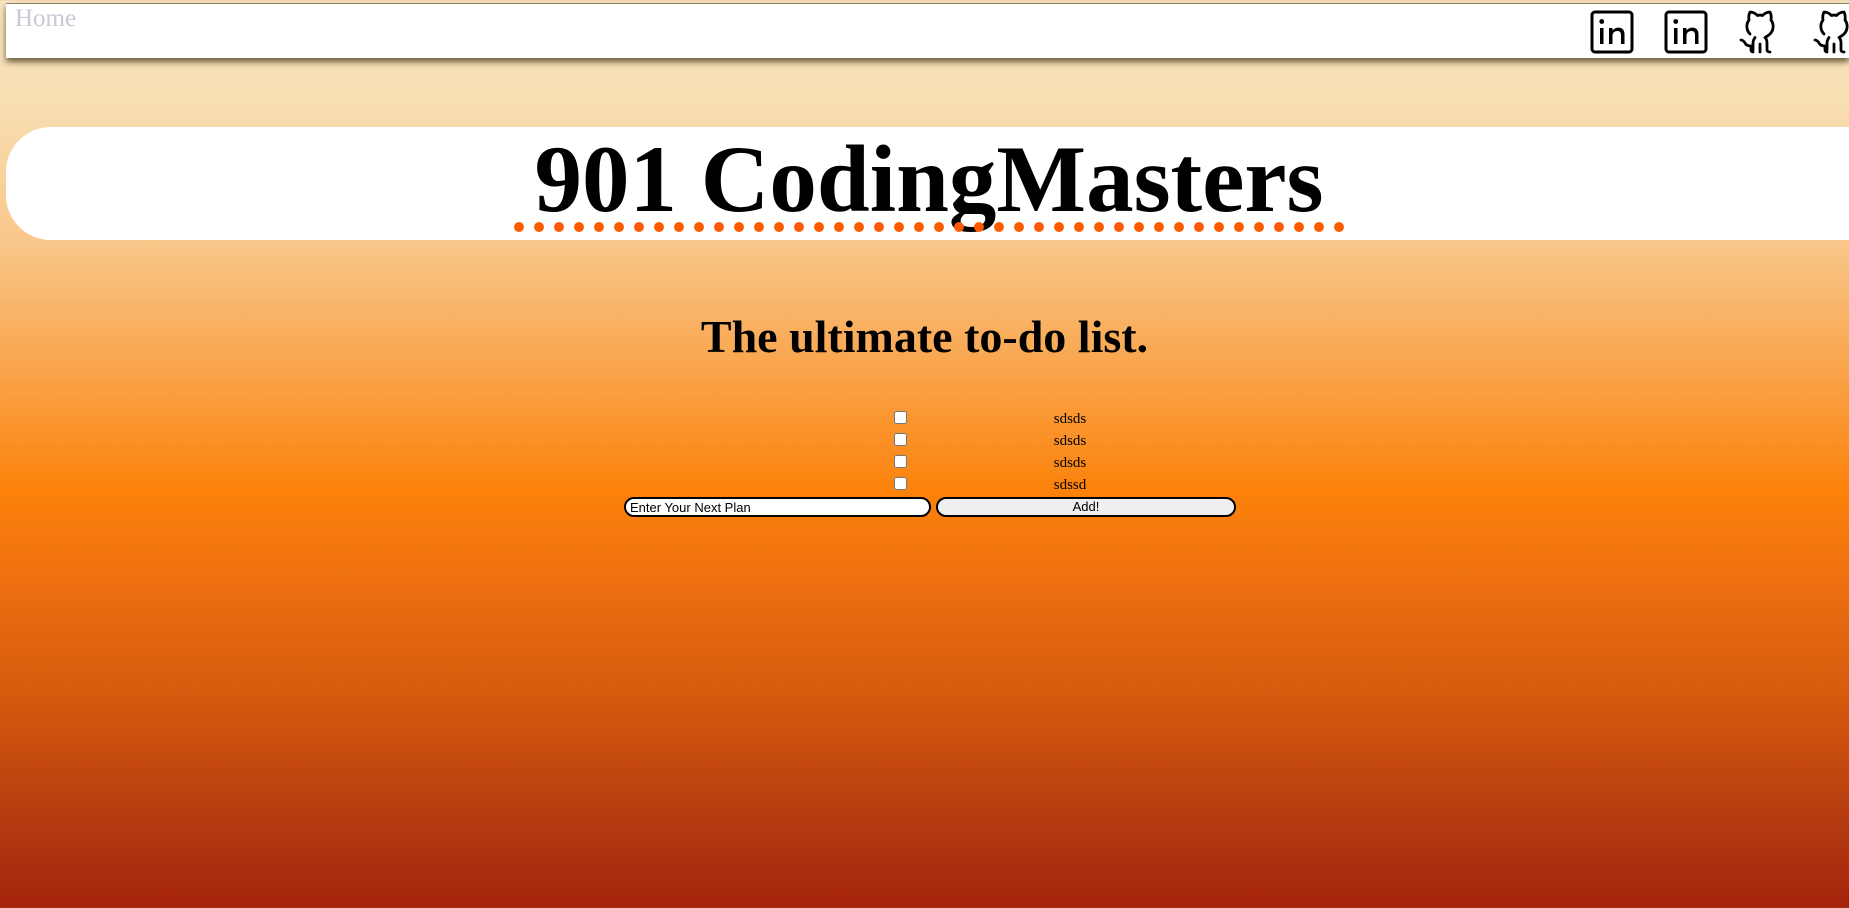 The width and height of the screenshot is (1849, 908). Describe the element at coordinates (45, 19) in the screenshot. I see `home-link: Home` at that location.